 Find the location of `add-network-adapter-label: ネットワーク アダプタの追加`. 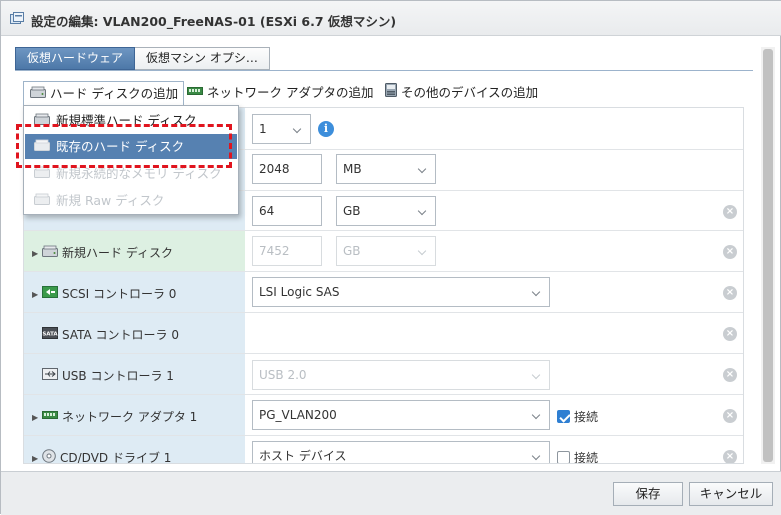

add-network-adapter-label: ネットワーク アダプタの追加 is located at coordinates (290, 92).